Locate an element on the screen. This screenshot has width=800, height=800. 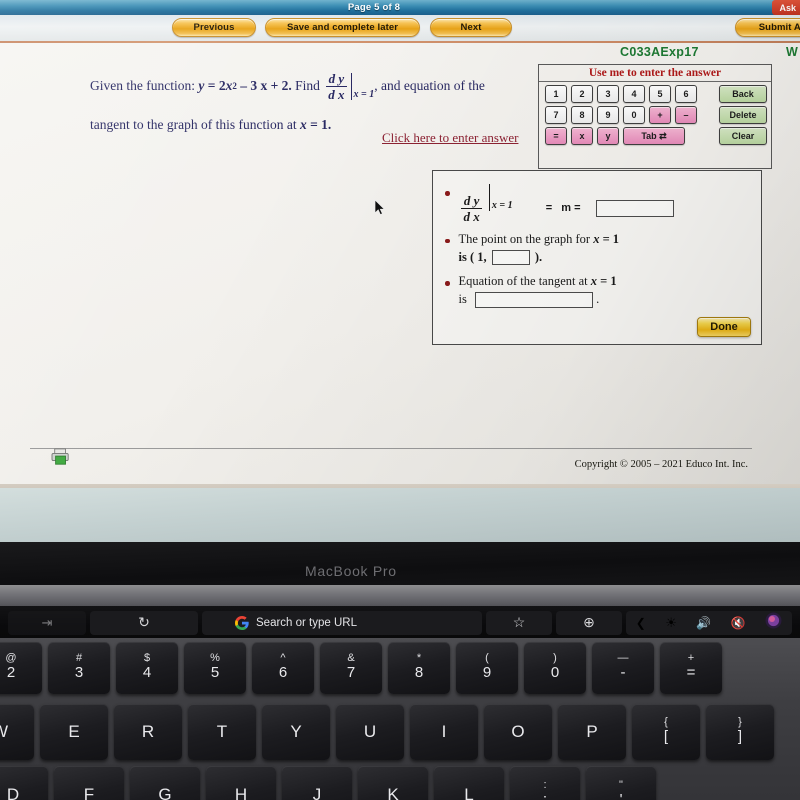
problem-line2: tangent to the graph of this function at is located at coordinates (193, 124).